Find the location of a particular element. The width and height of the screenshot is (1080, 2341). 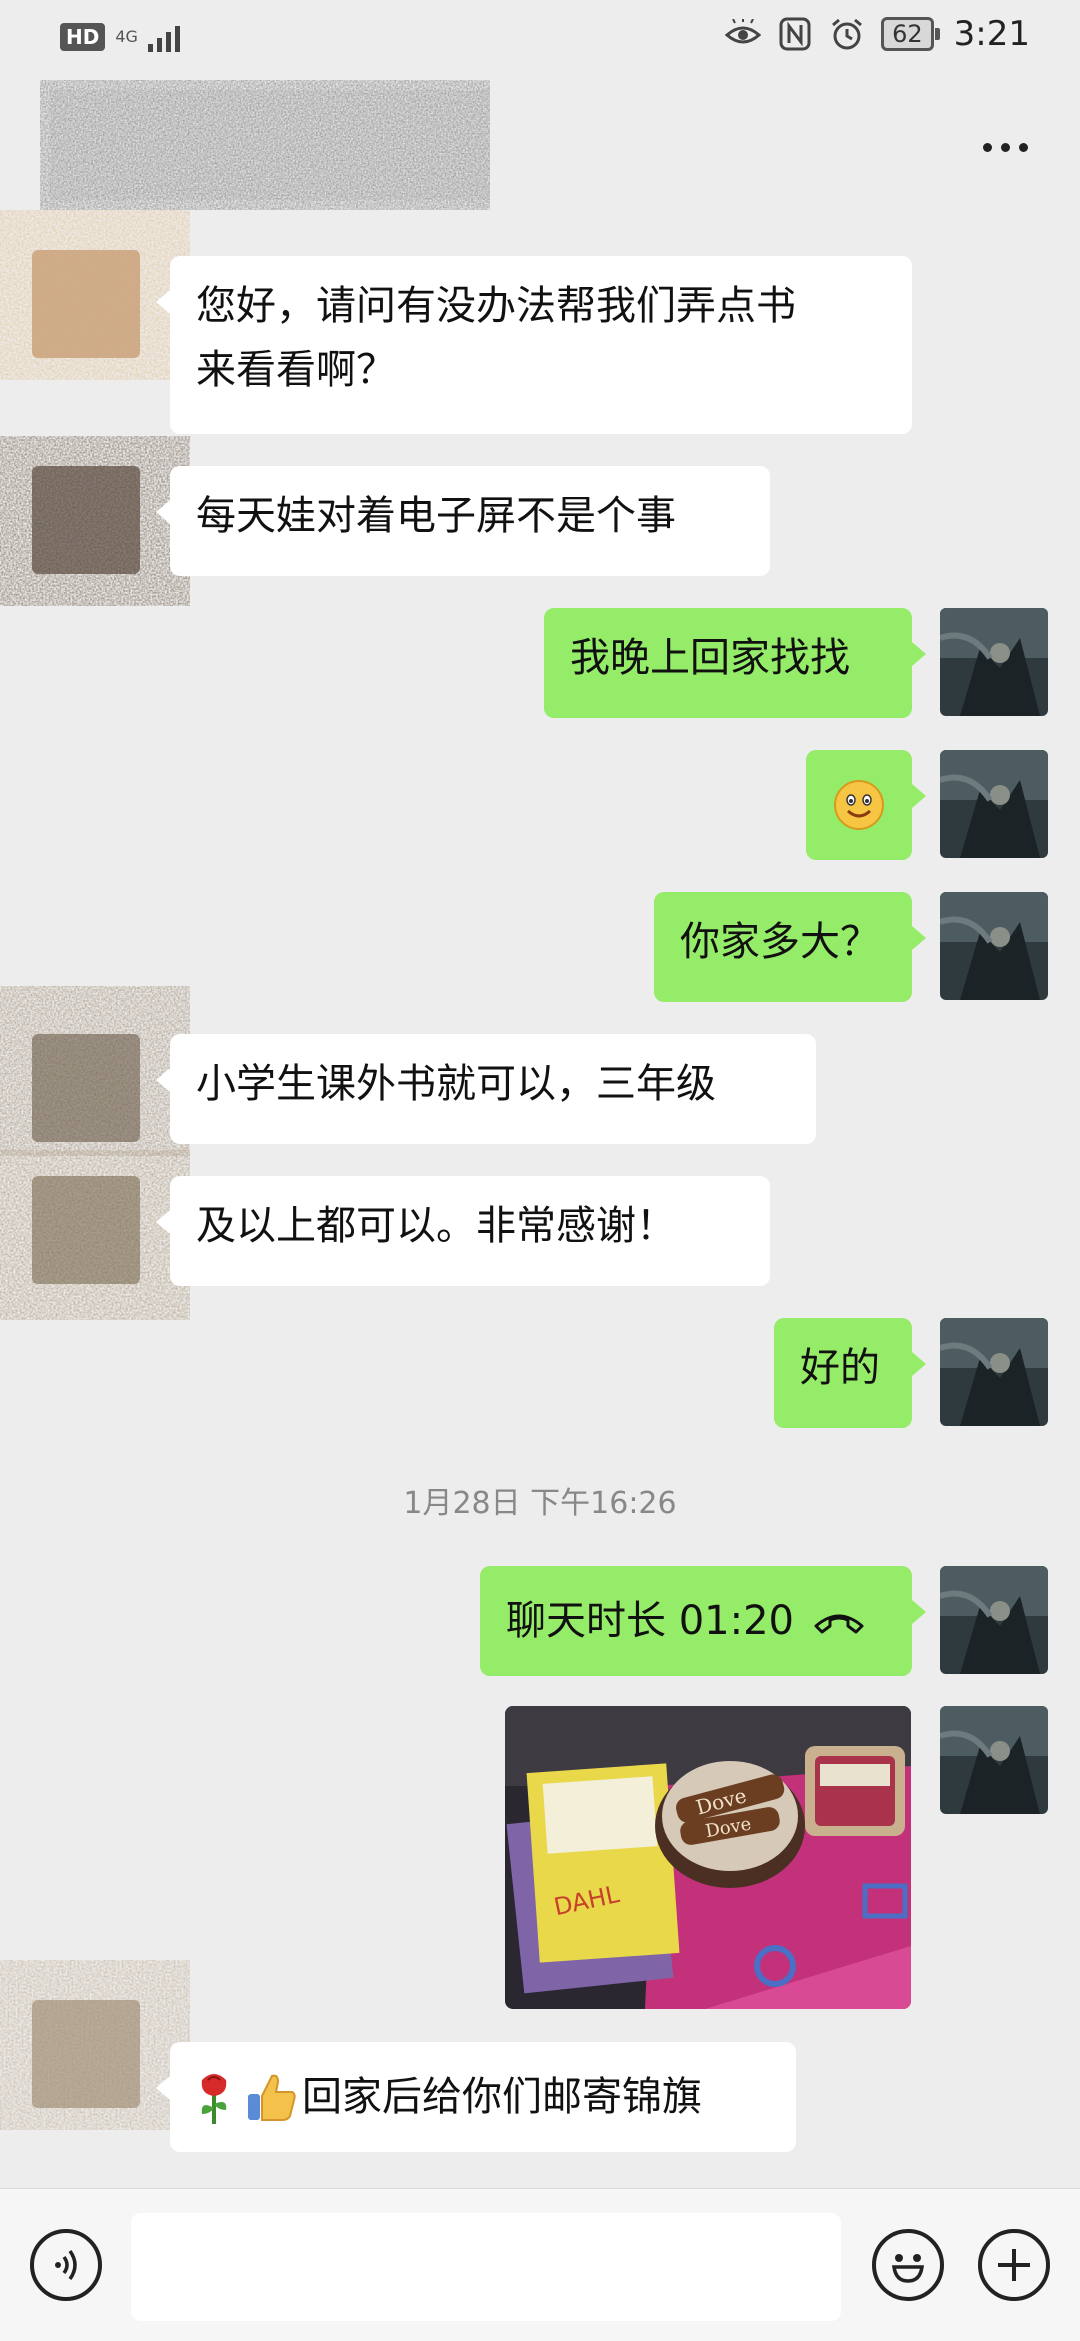

status-right: 62 3:21 is located at coordinates (877, 34).